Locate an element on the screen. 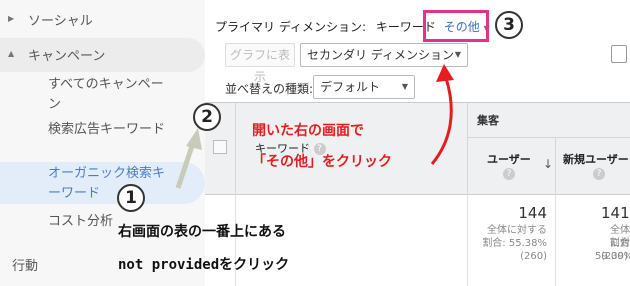  step-badge-2: 2 is located at coordinates (207, 117).